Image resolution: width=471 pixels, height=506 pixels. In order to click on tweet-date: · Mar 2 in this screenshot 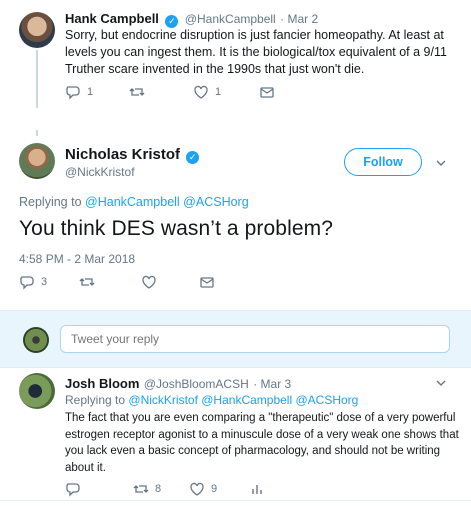, I will do `click(299, 19)`.